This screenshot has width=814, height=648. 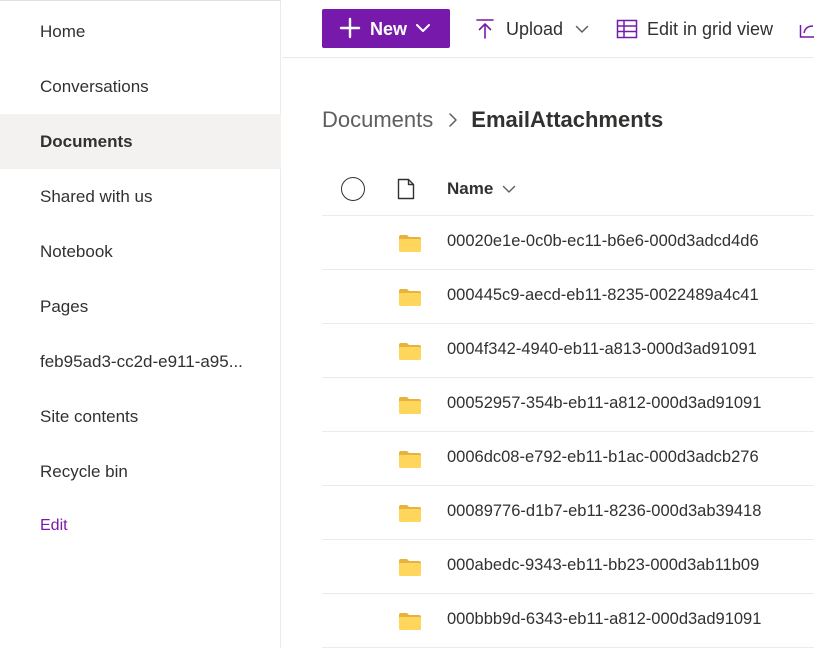 I want to click on folder-name: 000abedc-9343-eb11-bb23-000d3ab11b09, so click(x=603, y=565).